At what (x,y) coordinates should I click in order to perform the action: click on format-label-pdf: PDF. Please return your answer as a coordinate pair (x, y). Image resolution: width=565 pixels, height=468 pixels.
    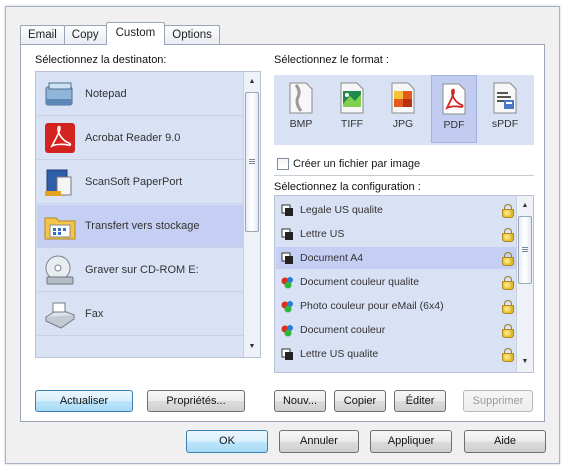
    Looking at the image, I should click on (454, 125).